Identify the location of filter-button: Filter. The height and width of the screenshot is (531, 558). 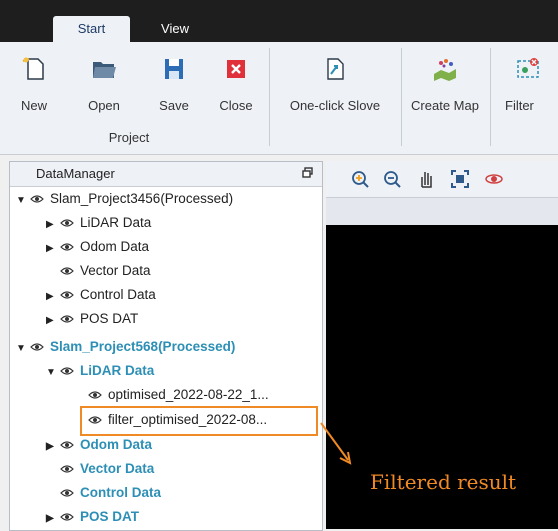
(528, 85).